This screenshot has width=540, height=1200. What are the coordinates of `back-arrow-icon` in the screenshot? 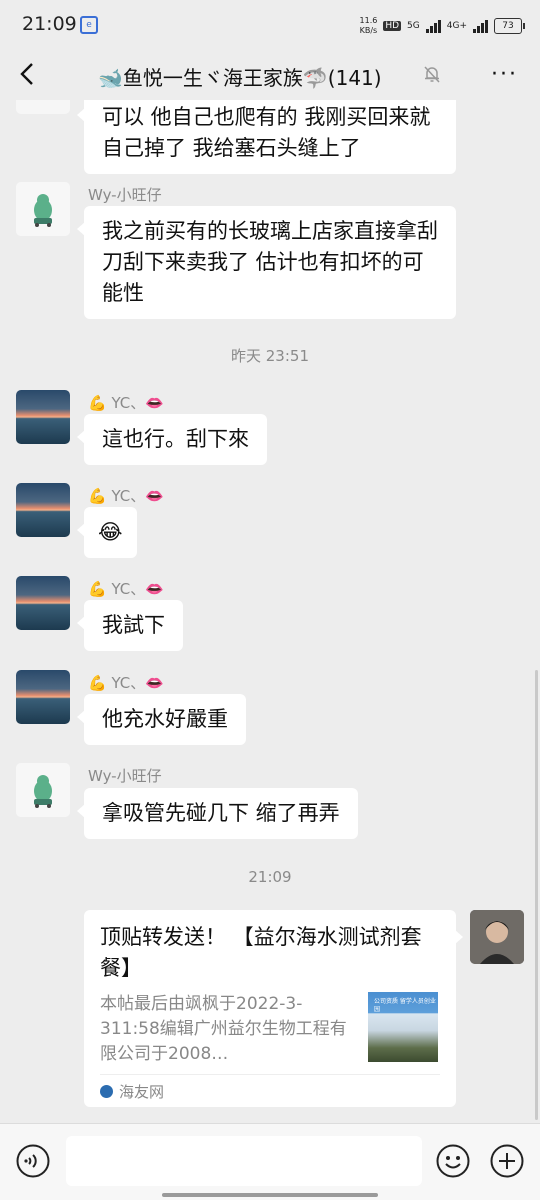 It's located at (28, 74).